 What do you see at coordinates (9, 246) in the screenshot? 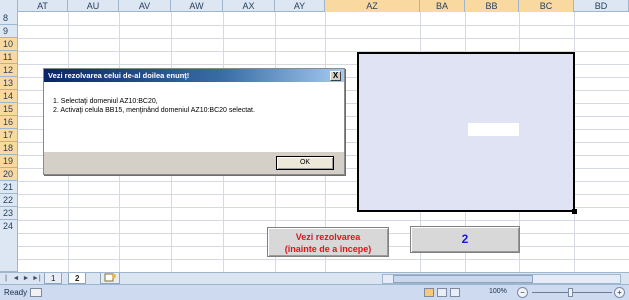
I see `row-header-24: 24` at bounding box center [9, 246].